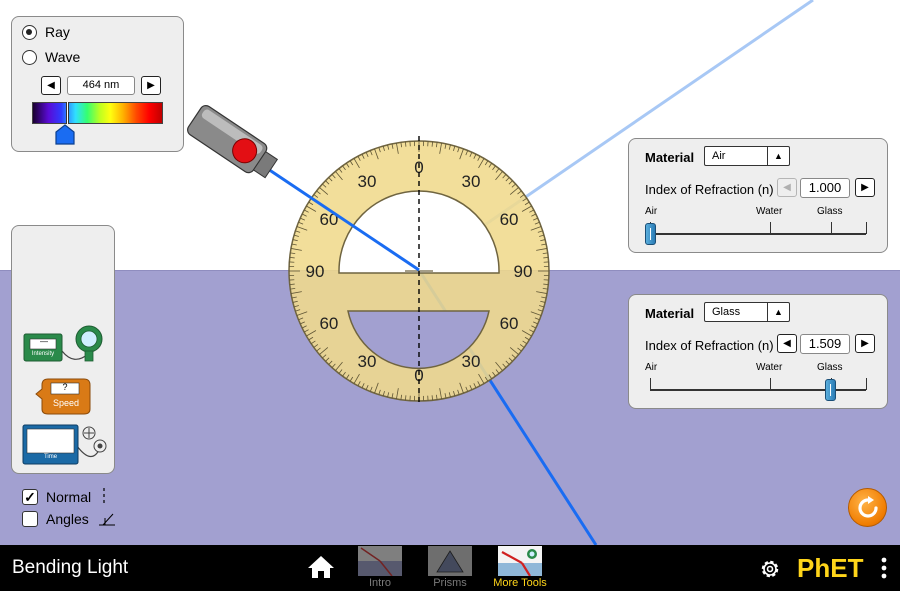 The height and width of the screenshot is (591, 900). What do you see at coordinates (30, 497) in the screenshot?
I see `normal-checkbox-box: ✓` at bounding box center [30, 497].